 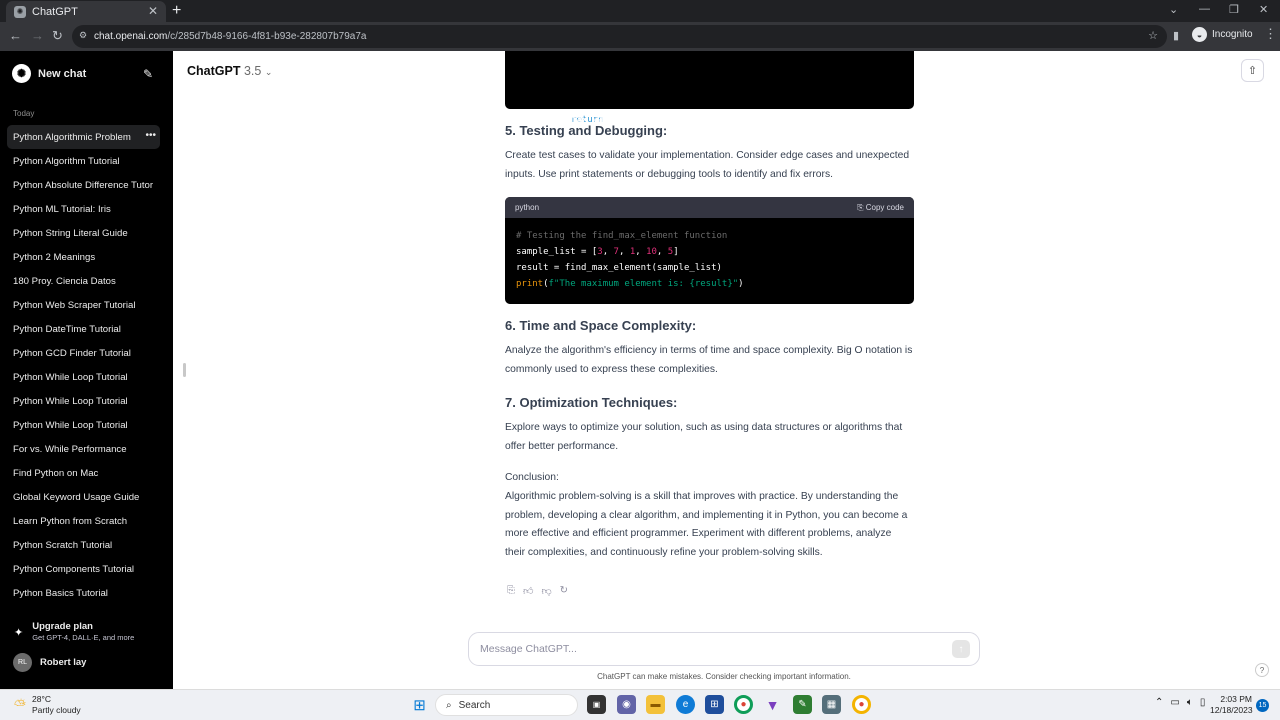 What do you see at coordinates (530, 284) in the screenshot?
I see `code-function: print` at bounding box center [530, 284].